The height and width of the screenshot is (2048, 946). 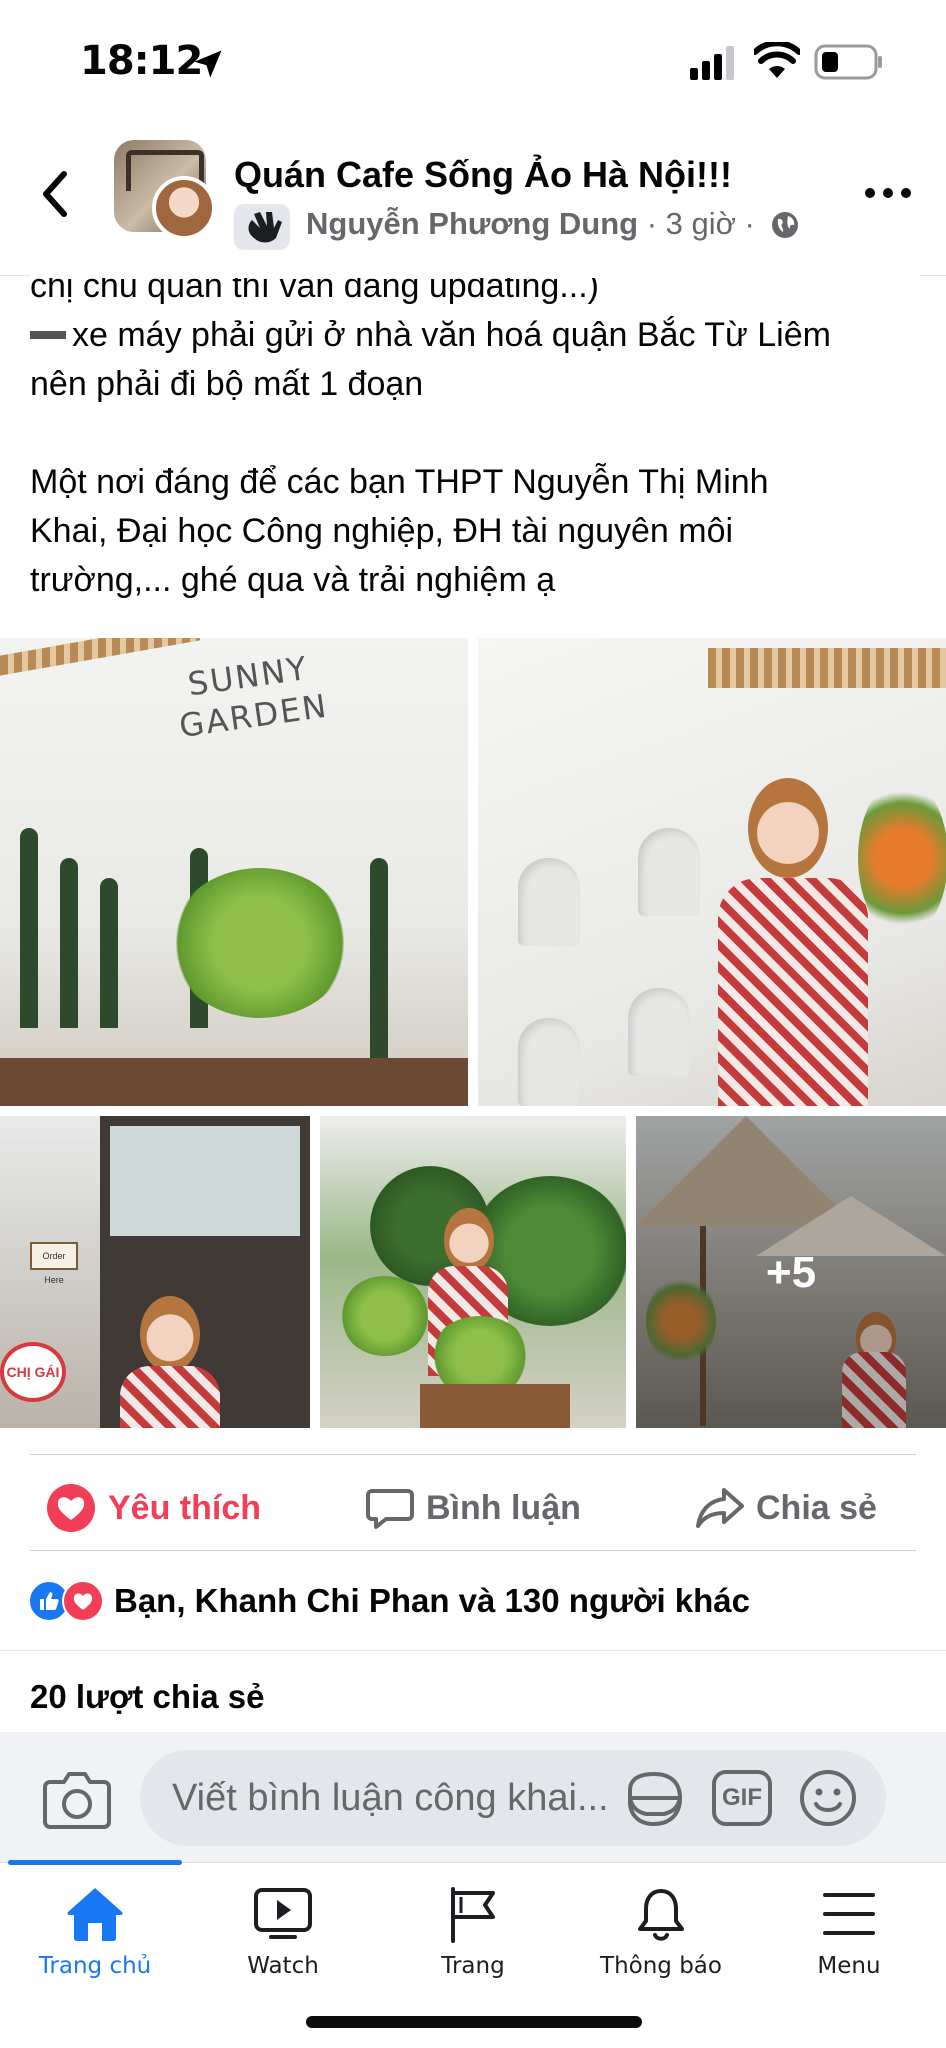 What do you see at coordinates (786, 1508) in the screenshot?
I see `share-button: Chia sẻ` at bounding box center [786, 1508].